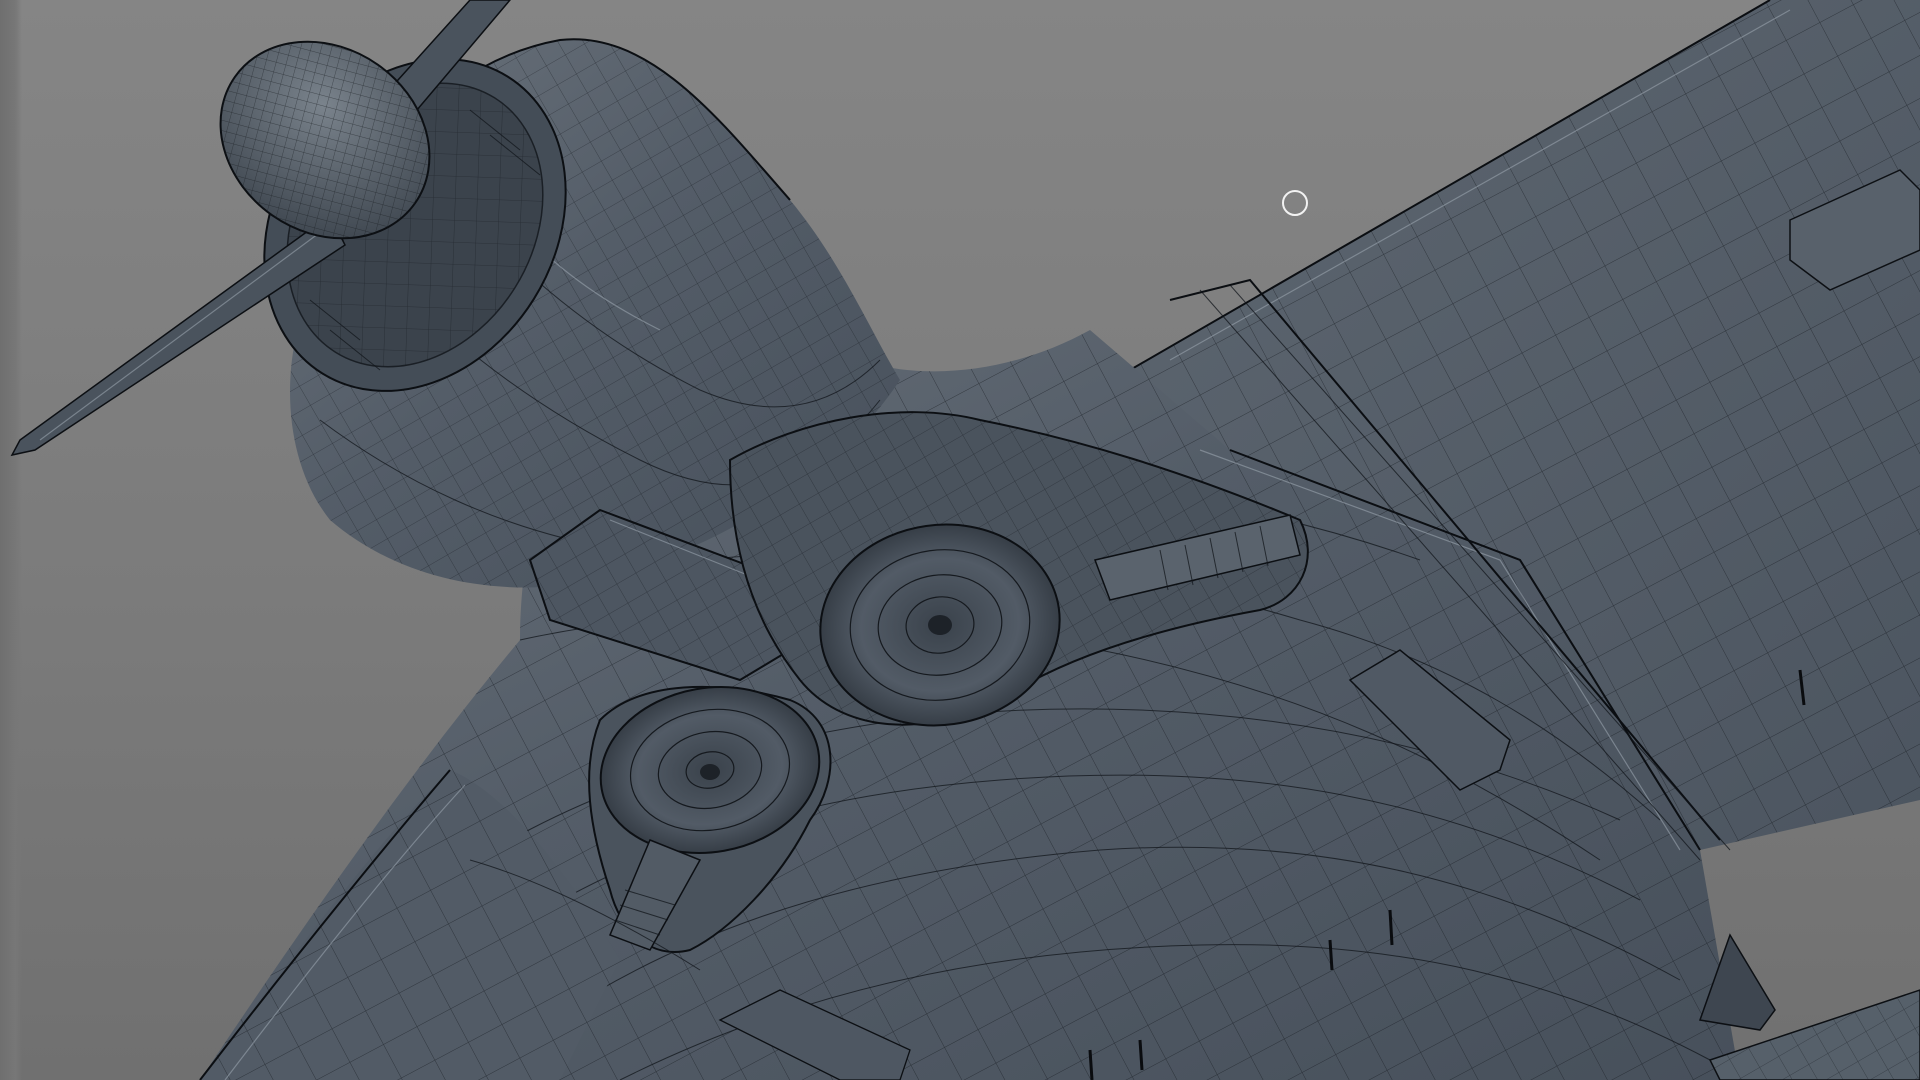 This screenshot has width=1920, height=1080. Describe the element at coordinates (1295, 203) in the screenshot. I see `circle-cursor-icon` at that location.